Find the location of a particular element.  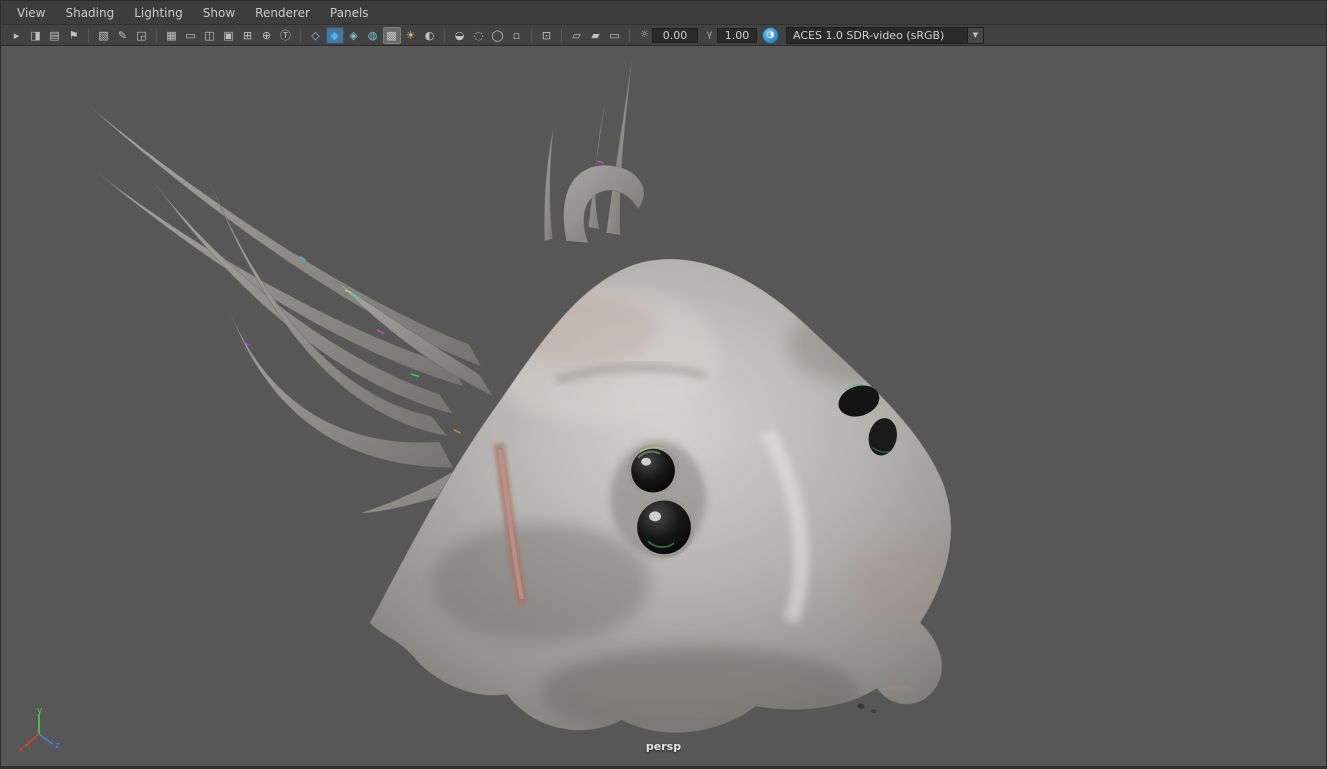

gamma-control: γ is located at coordinates (729, 35).